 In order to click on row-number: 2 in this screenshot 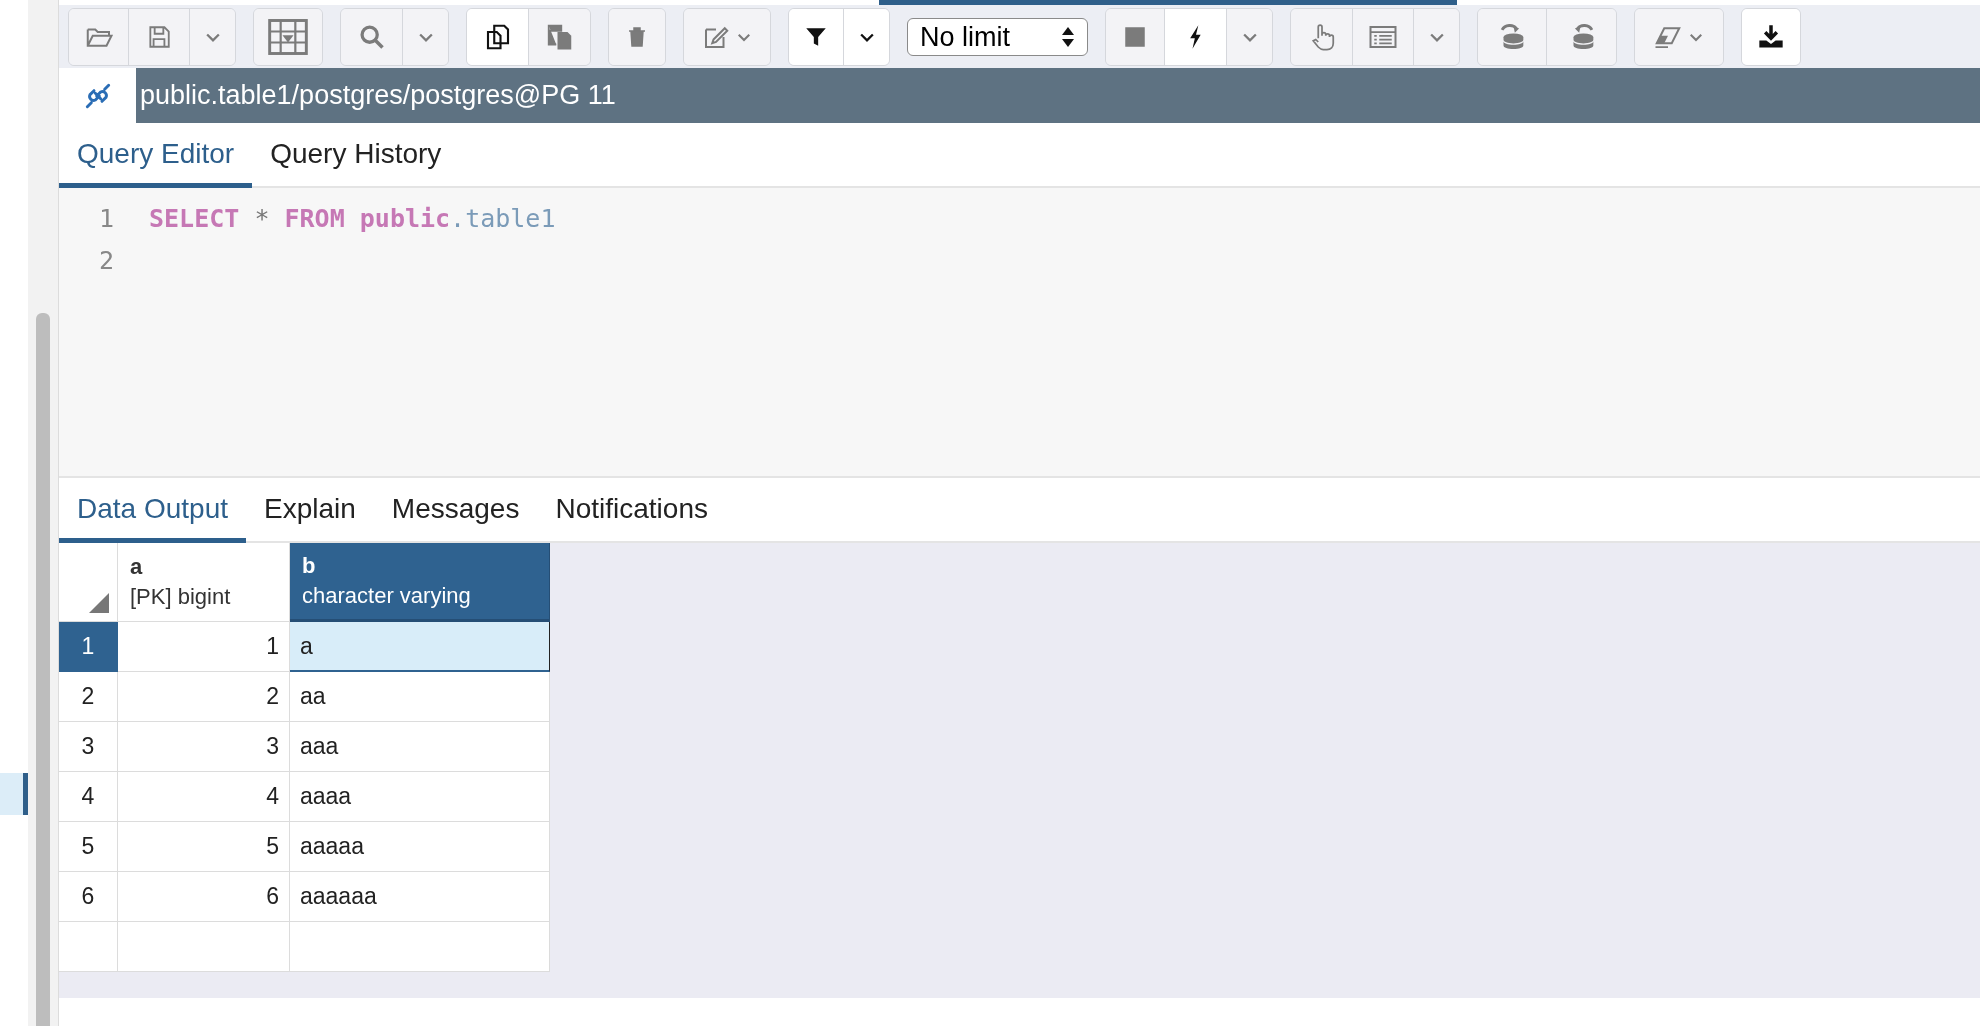, I will do `click(88, 697)`.